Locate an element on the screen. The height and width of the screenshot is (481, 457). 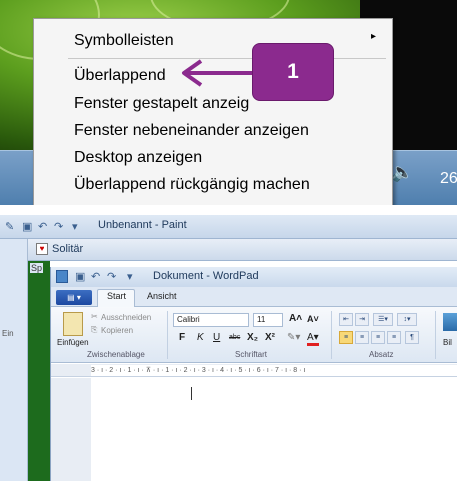
highlight-icon: ✎▾ is located at coordinates (293, 337).